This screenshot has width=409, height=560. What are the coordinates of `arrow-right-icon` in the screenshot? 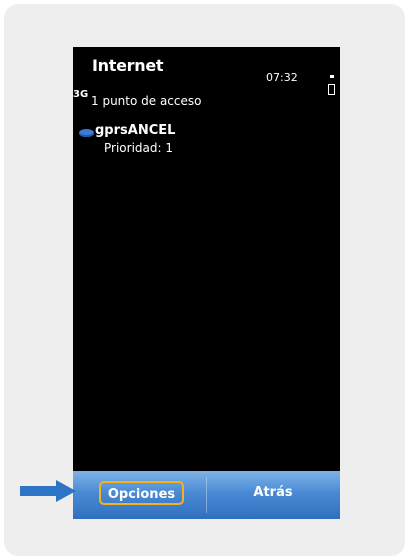 It's located at (48, 491).